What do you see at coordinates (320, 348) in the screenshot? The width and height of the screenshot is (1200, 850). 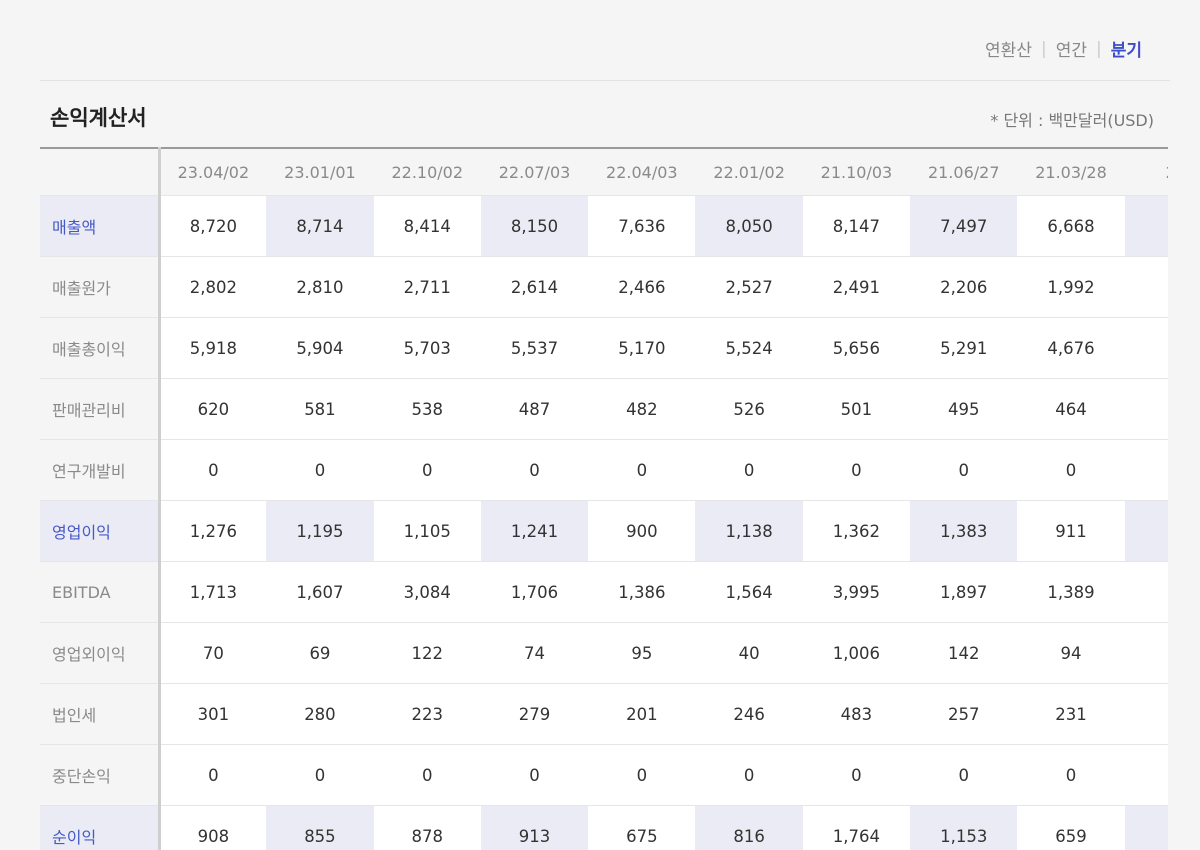 I see `table-cell: 5,904` at bounding box center [320, 348].